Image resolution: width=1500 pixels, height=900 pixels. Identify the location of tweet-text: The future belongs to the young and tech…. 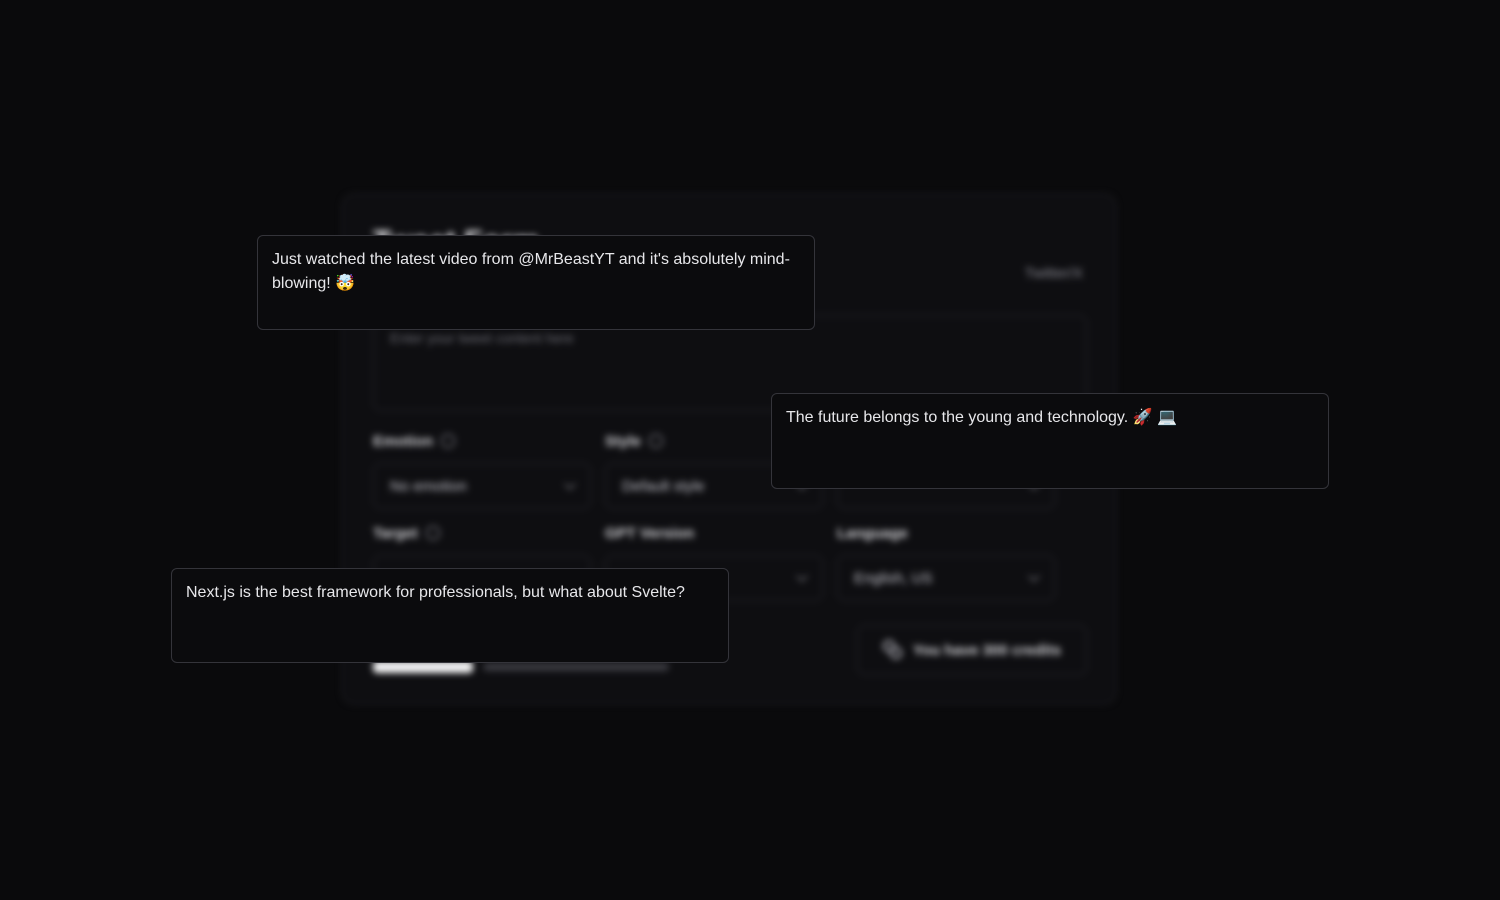
(981, 417).